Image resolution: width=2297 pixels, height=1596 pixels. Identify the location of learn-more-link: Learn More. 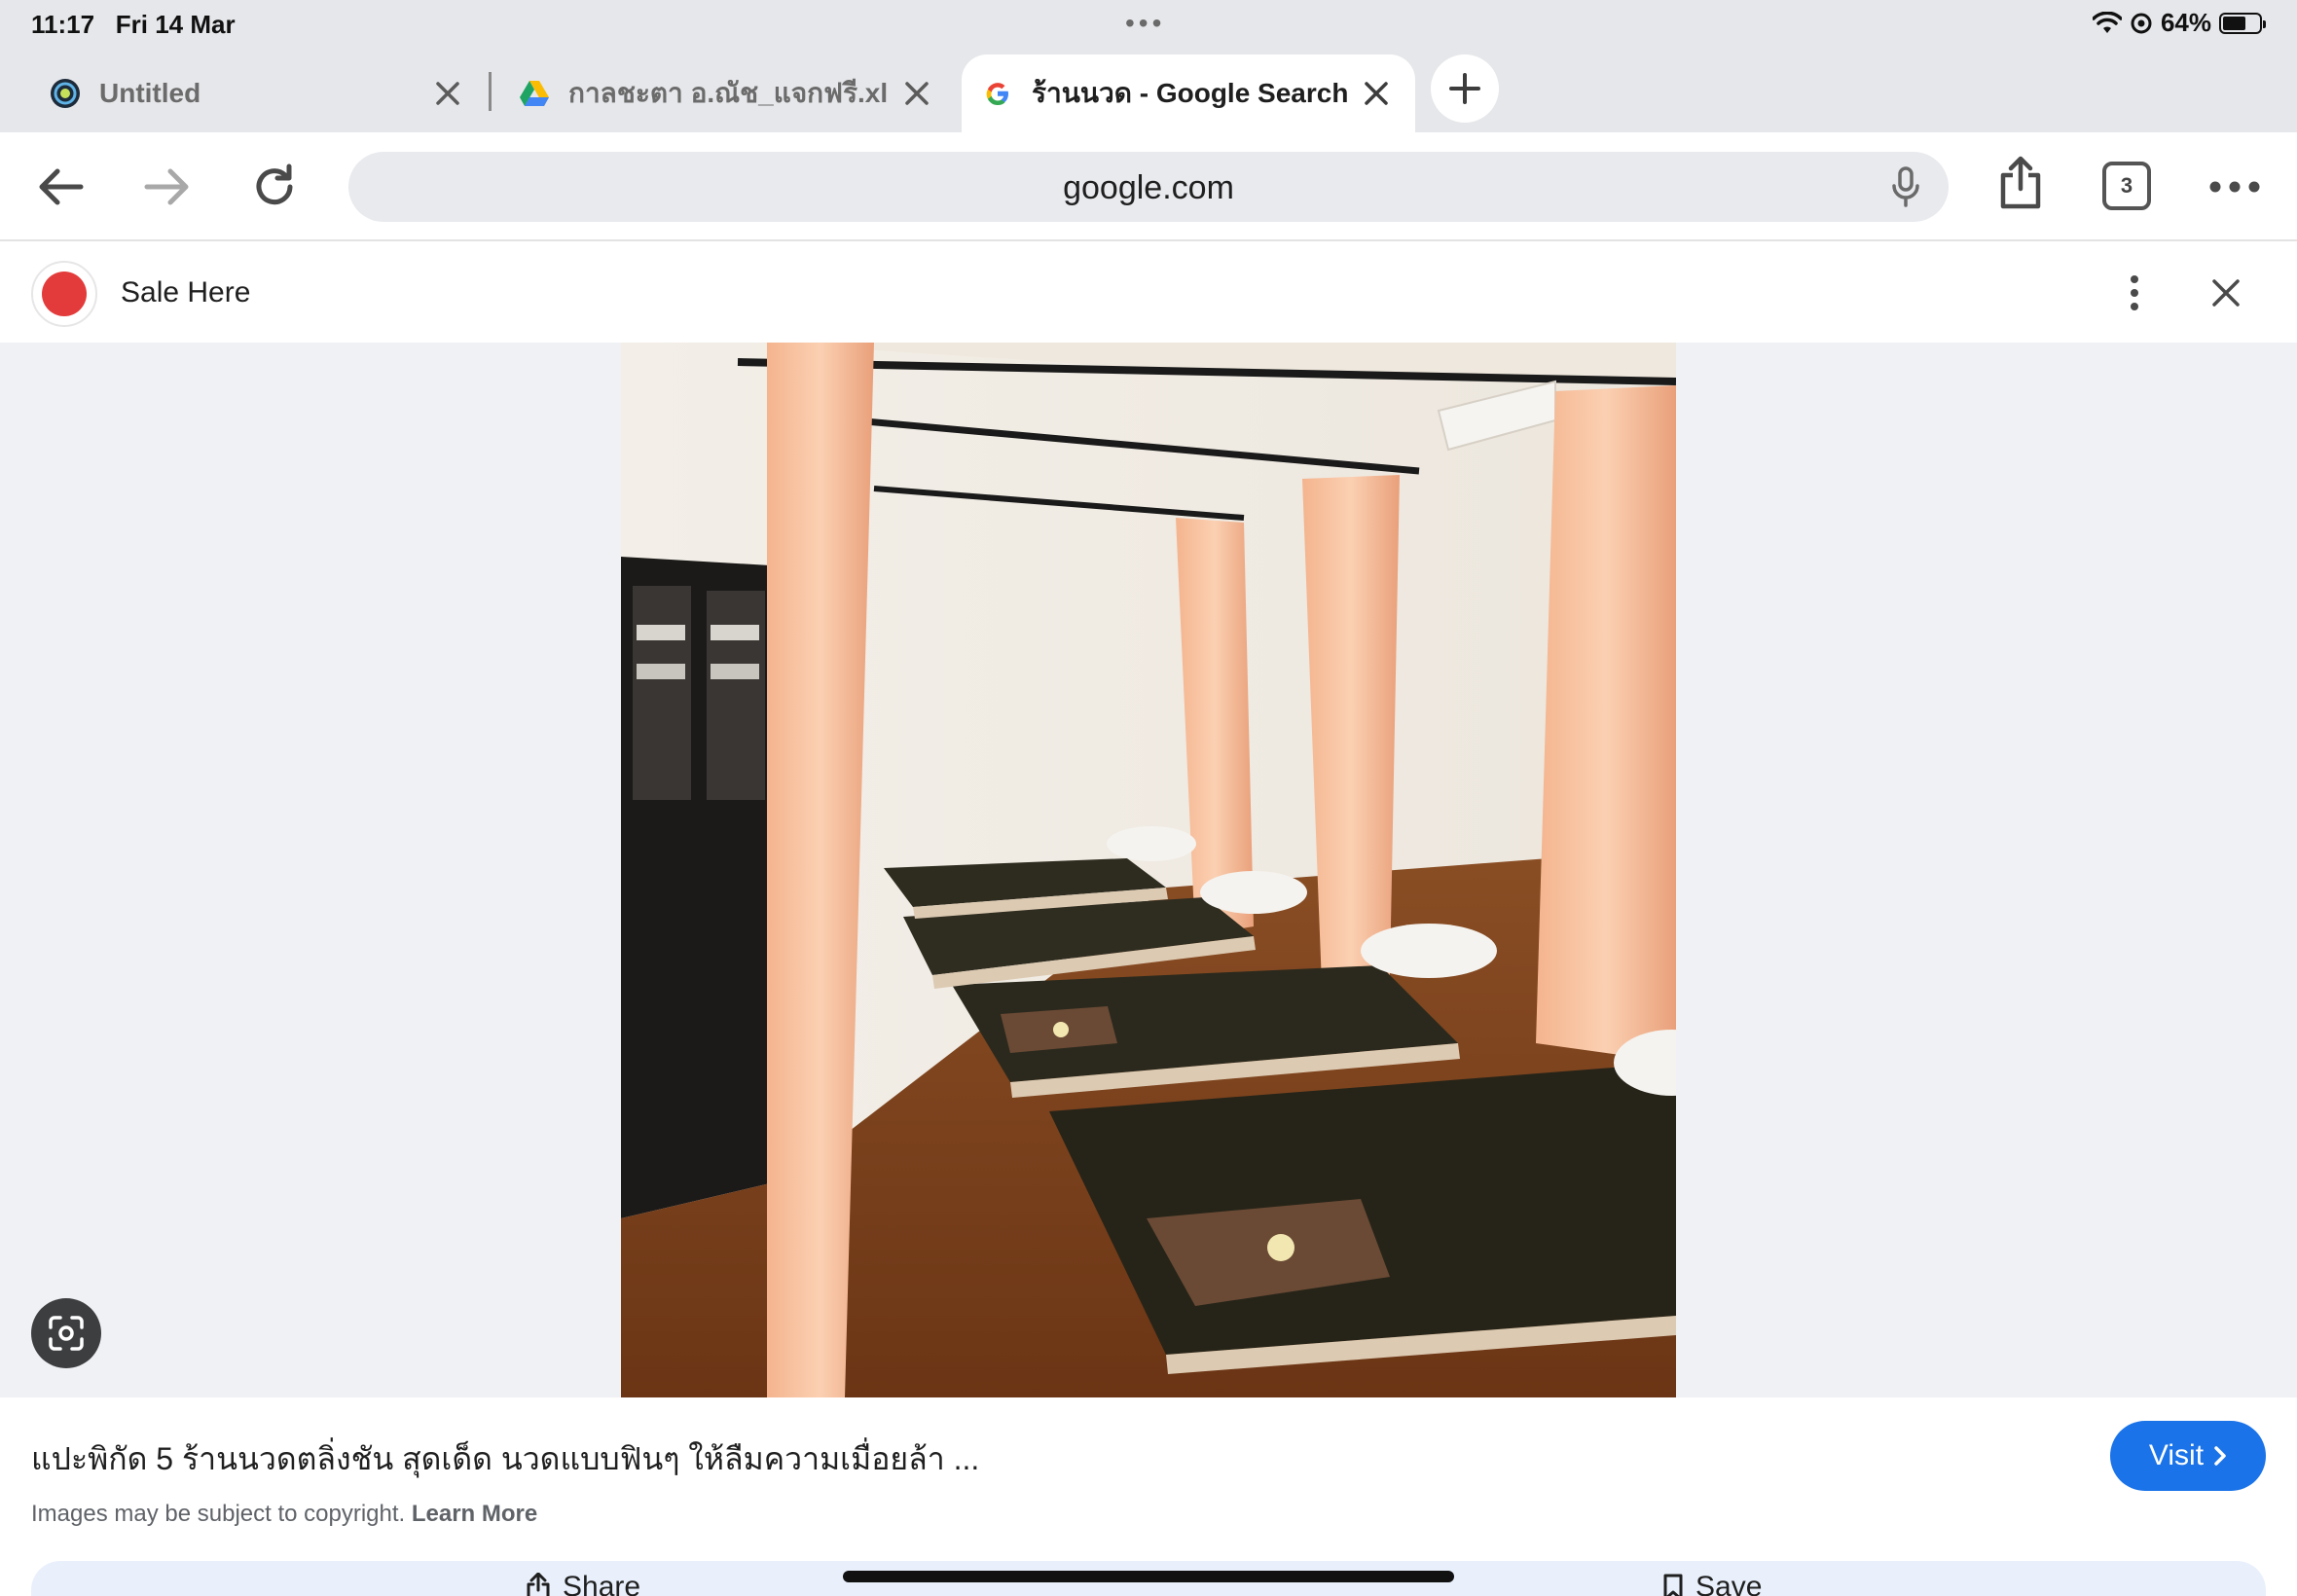
(474, 1514).